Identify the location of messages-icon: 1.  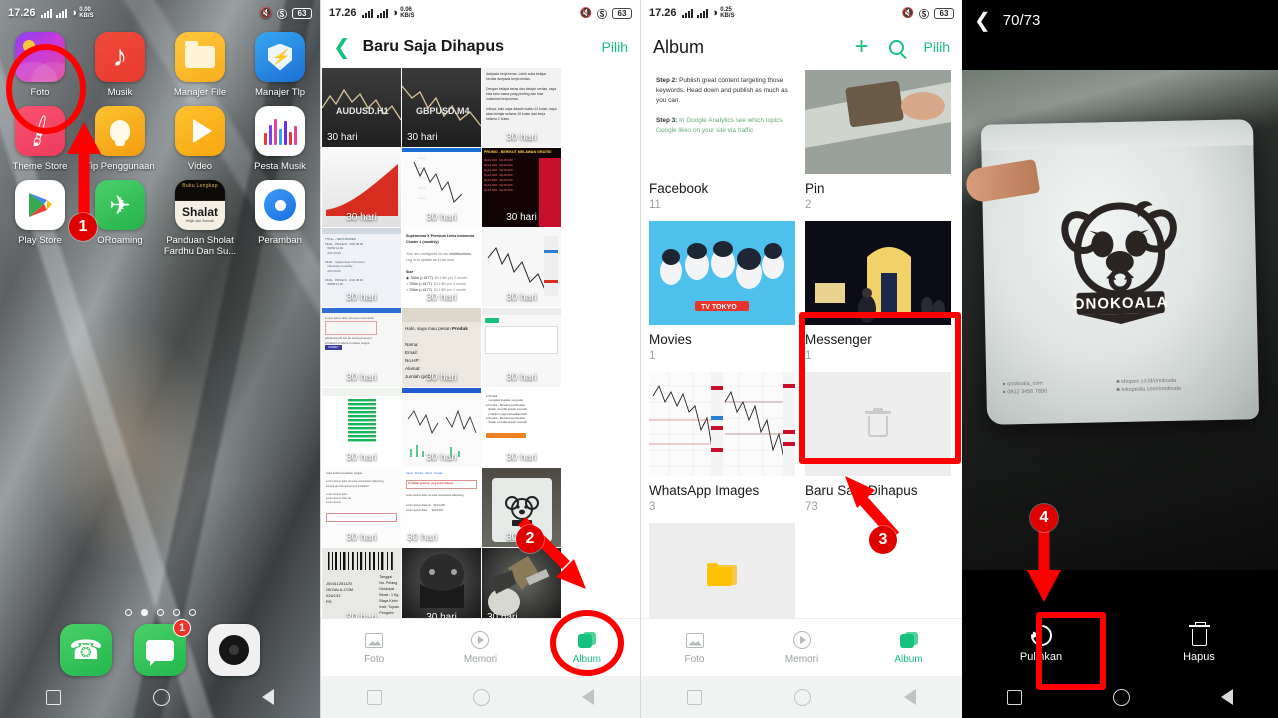
(162, 647).